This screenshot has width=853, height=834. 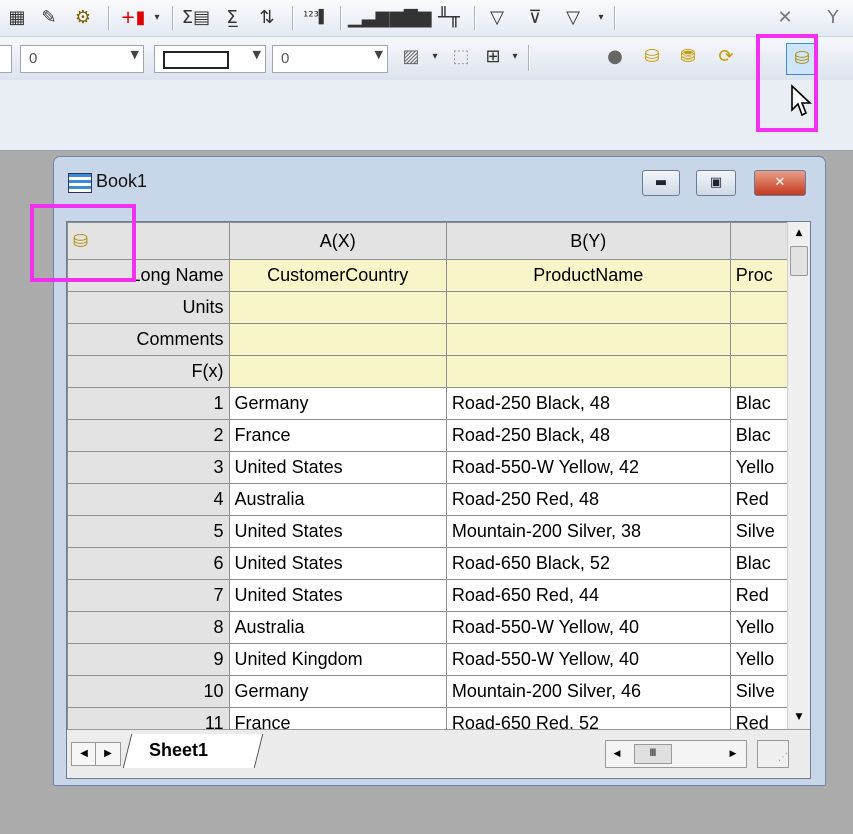 I want to click on bar-chart-icon: ▁▃▆, so click(x=369, y=18).